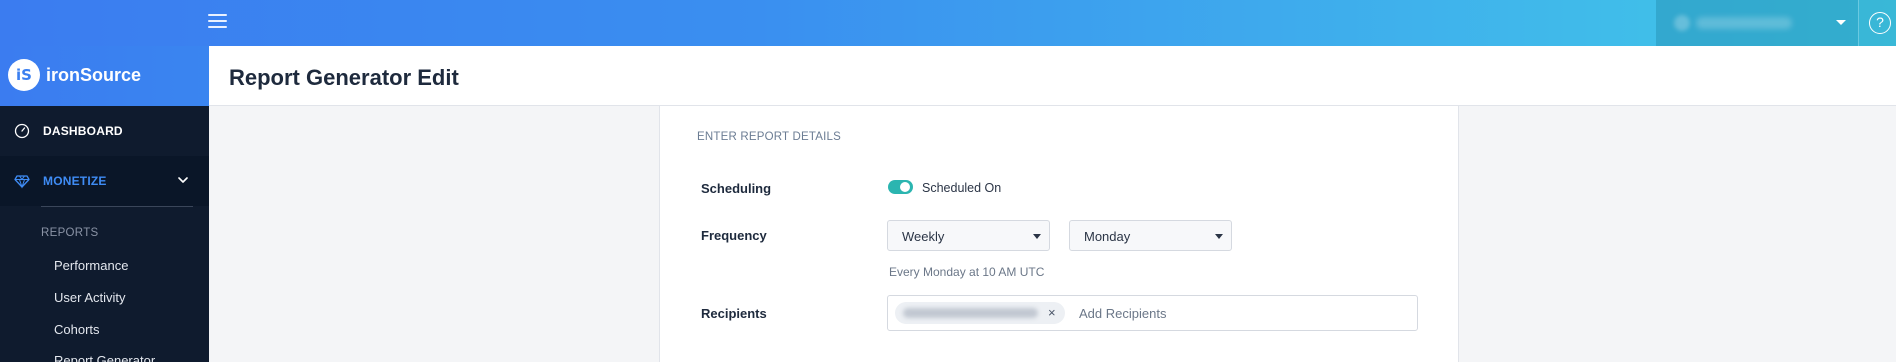 This screenshot has height=362, width=1896. I want to click on day-select-value: Monday, so click(1107, 236).